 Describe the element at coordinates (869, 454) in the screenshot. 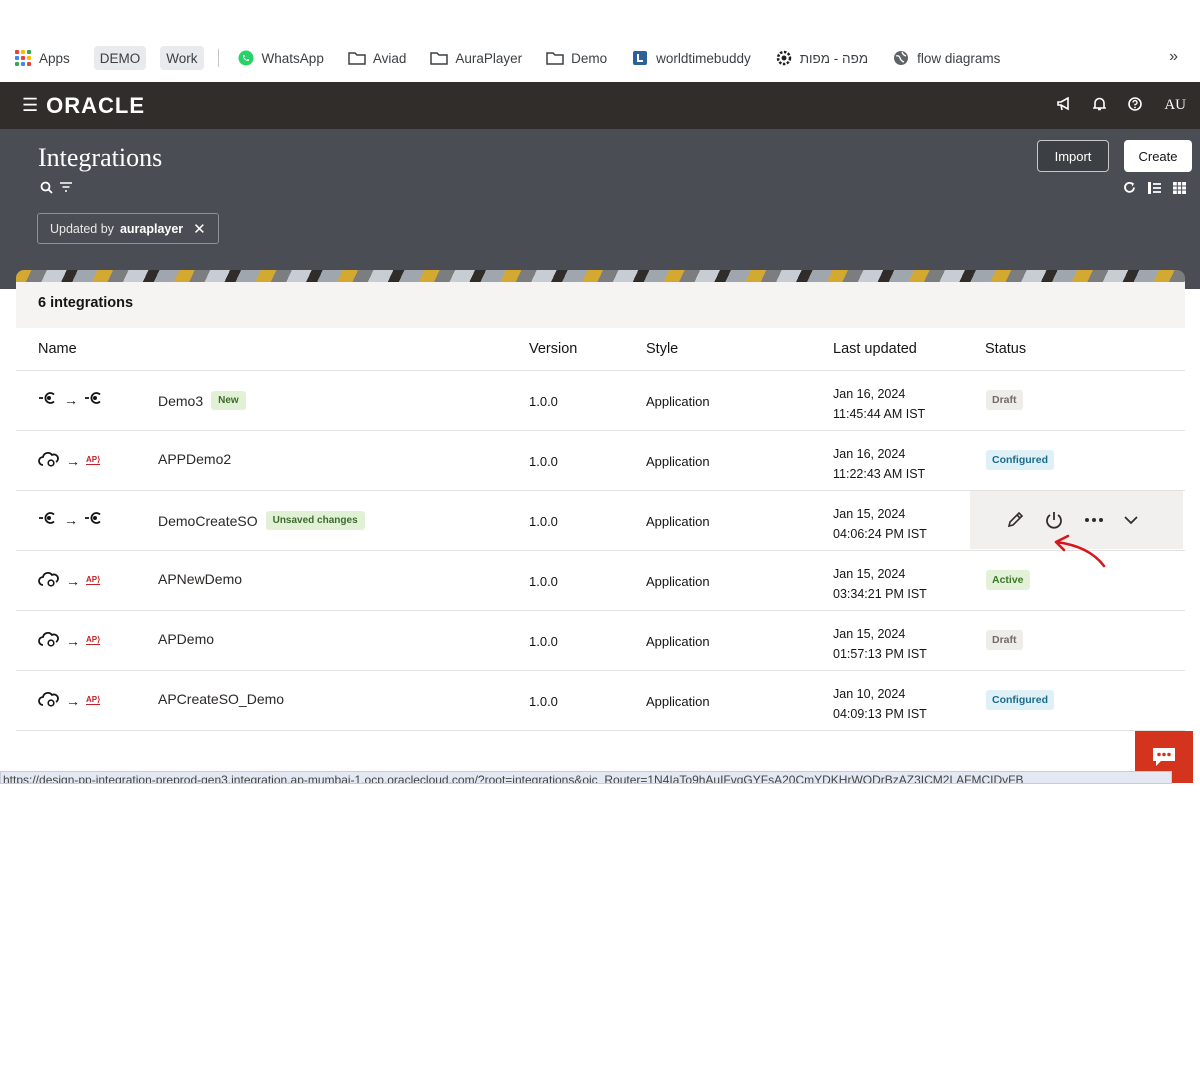

I see `last-updated-date: Jan 16, 2024` at that location.